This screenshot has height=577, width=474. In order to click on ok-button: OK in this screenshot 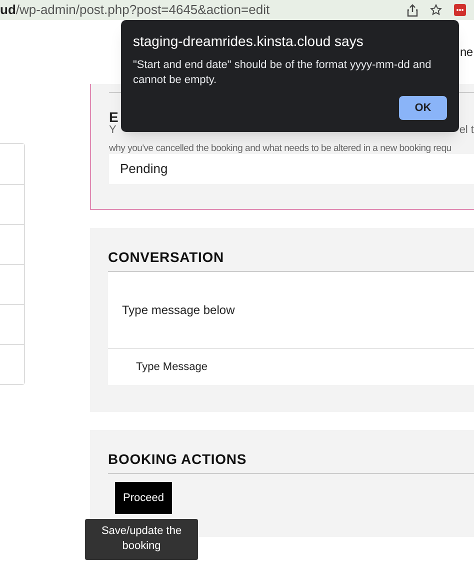, I will do `click(423, 108)`.